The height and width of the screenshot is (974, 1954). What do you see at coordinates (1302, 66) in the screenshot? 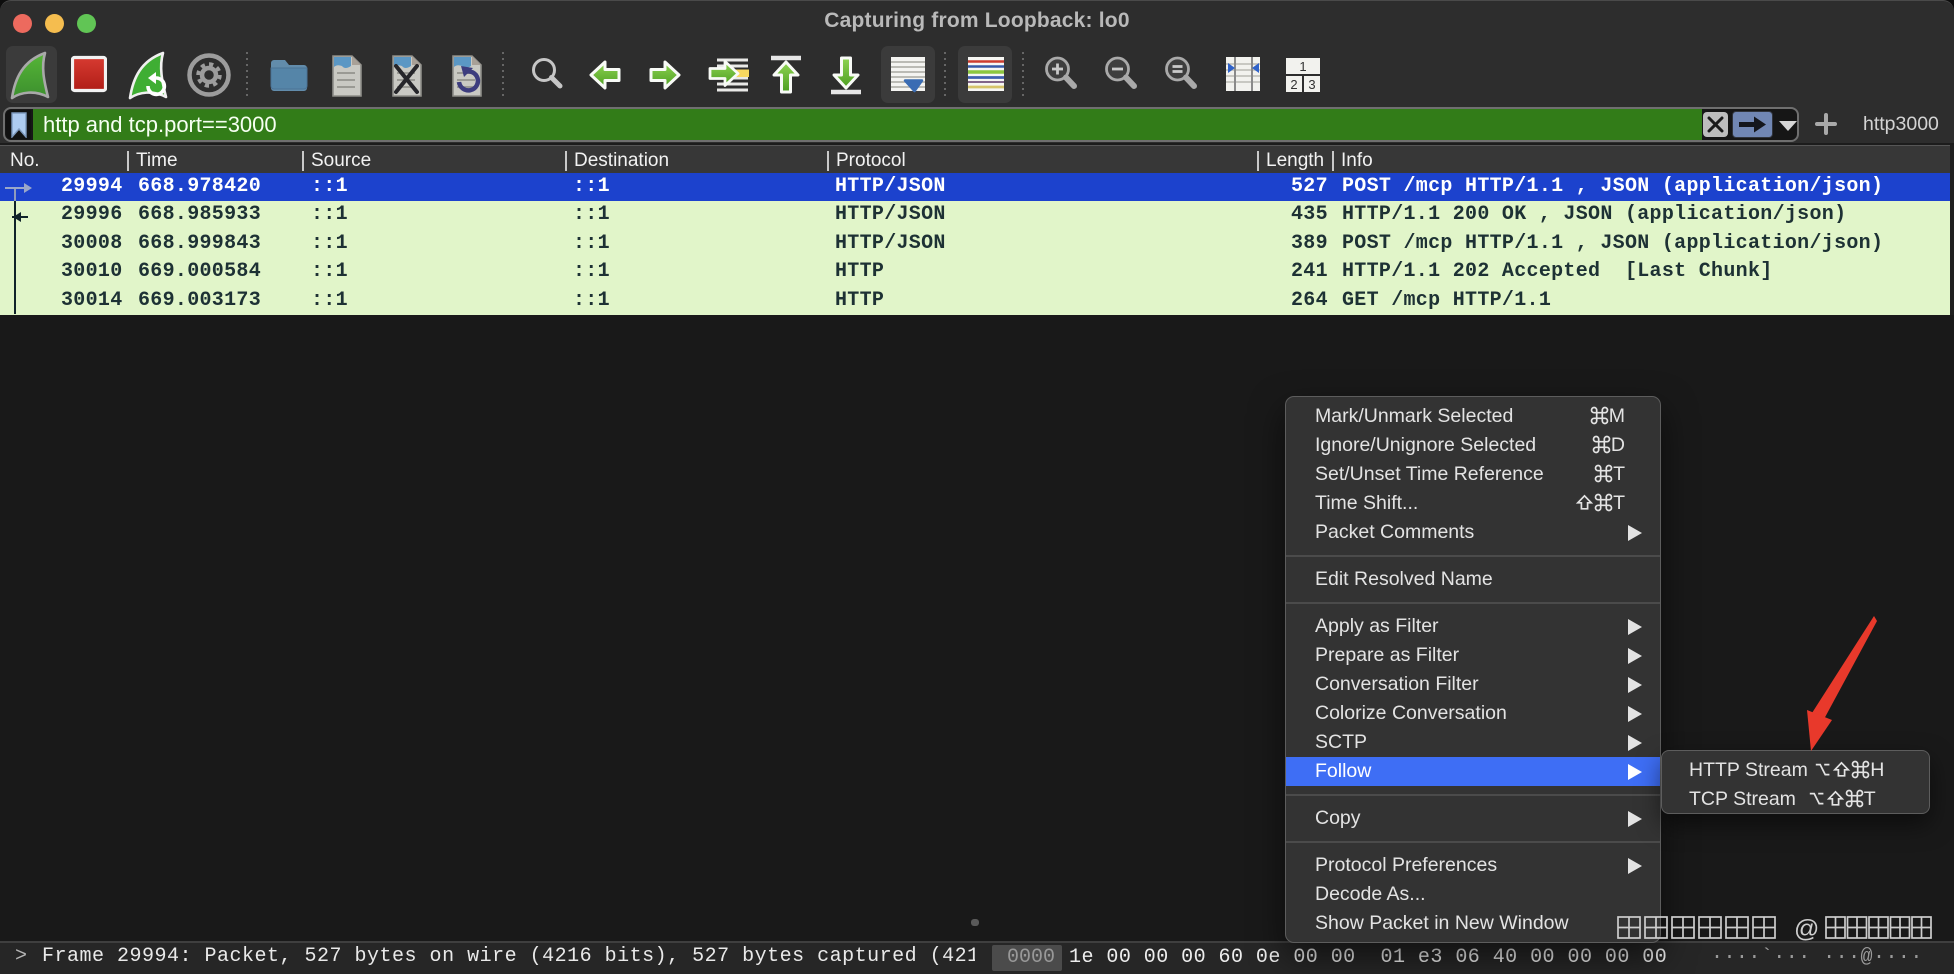
I see `svg-text: 1` at bounding box center [1302, 66].